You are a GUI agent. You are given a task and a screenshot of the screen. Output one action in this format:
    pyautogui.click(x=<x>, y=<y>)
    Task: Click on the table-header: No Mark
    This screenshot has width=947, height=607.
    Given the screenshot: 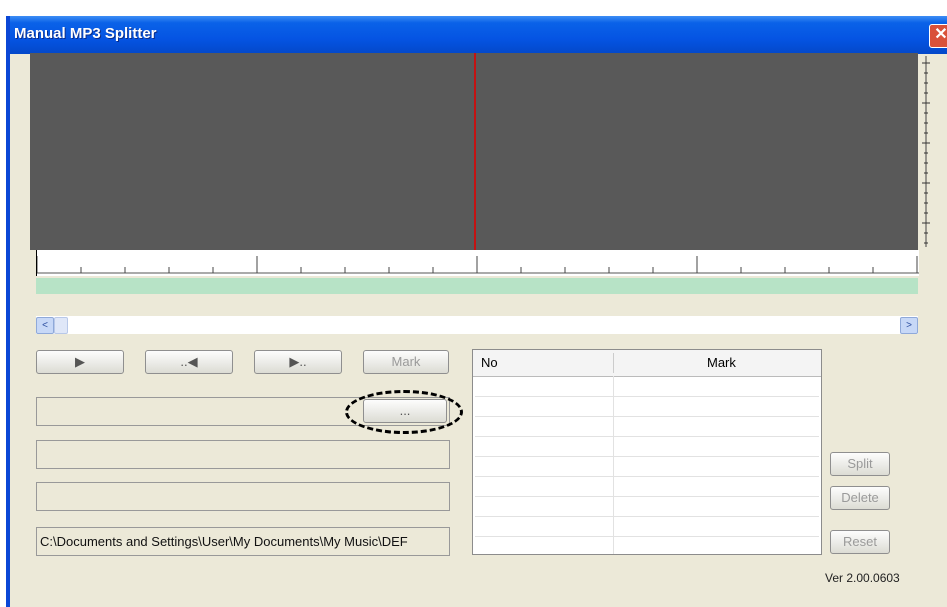 What is the action you would take?
    pyautogui.click(x=647, y=363)
    